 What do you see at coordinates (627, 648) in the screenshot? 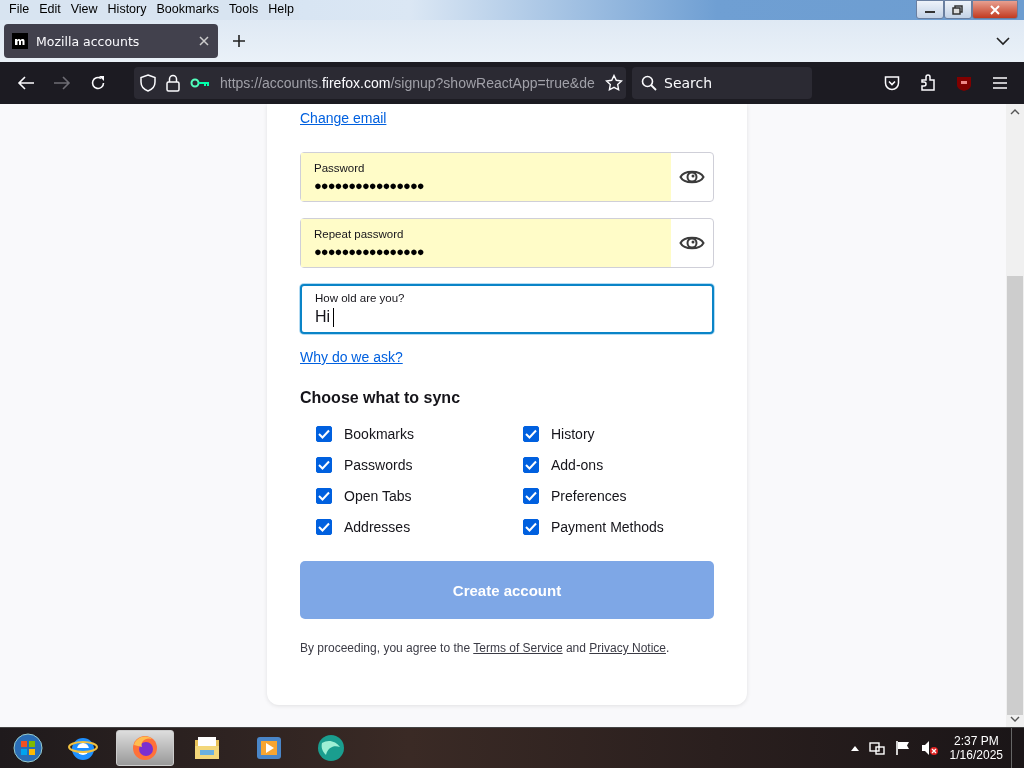
I see `privacy-link: Privacy Notice` at bounding box center [627, 648].